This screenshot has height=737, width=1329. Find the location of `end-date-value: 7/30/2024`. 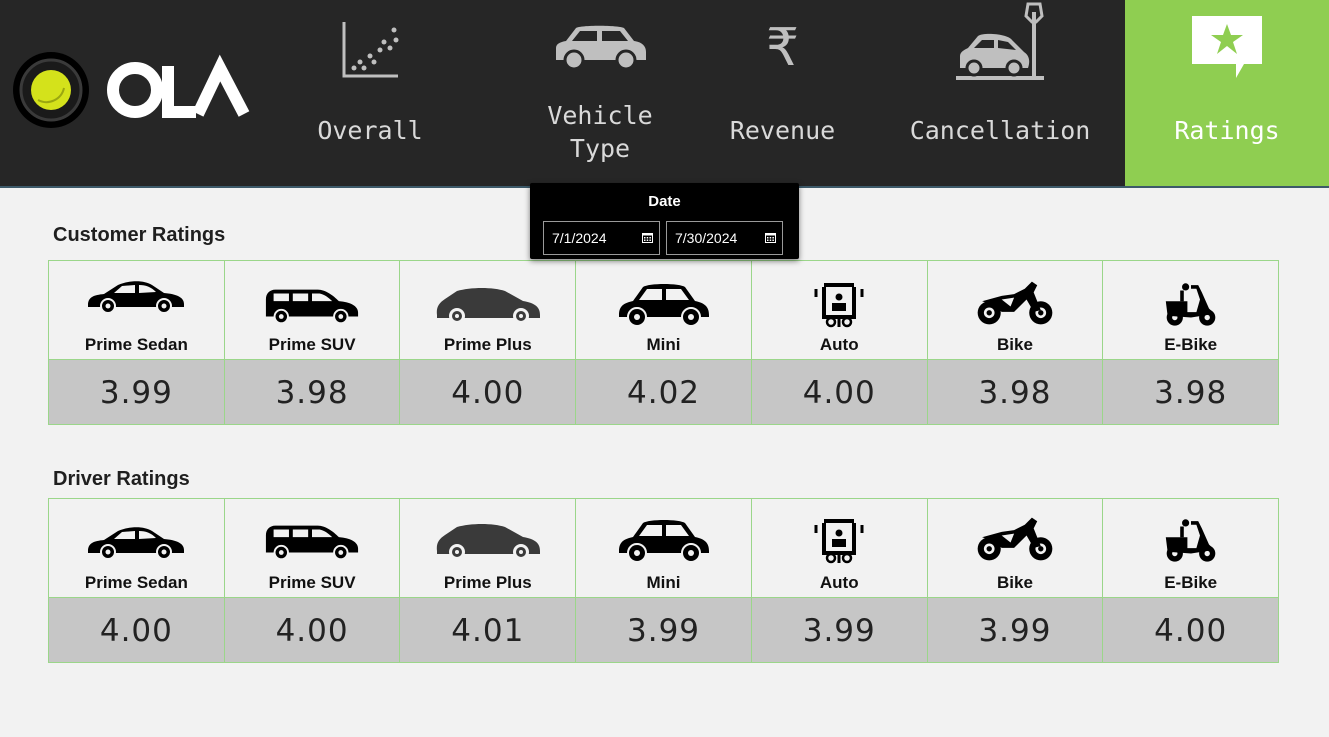

end-date-value: 7/30/2024 is located at coordinates (706, 238).